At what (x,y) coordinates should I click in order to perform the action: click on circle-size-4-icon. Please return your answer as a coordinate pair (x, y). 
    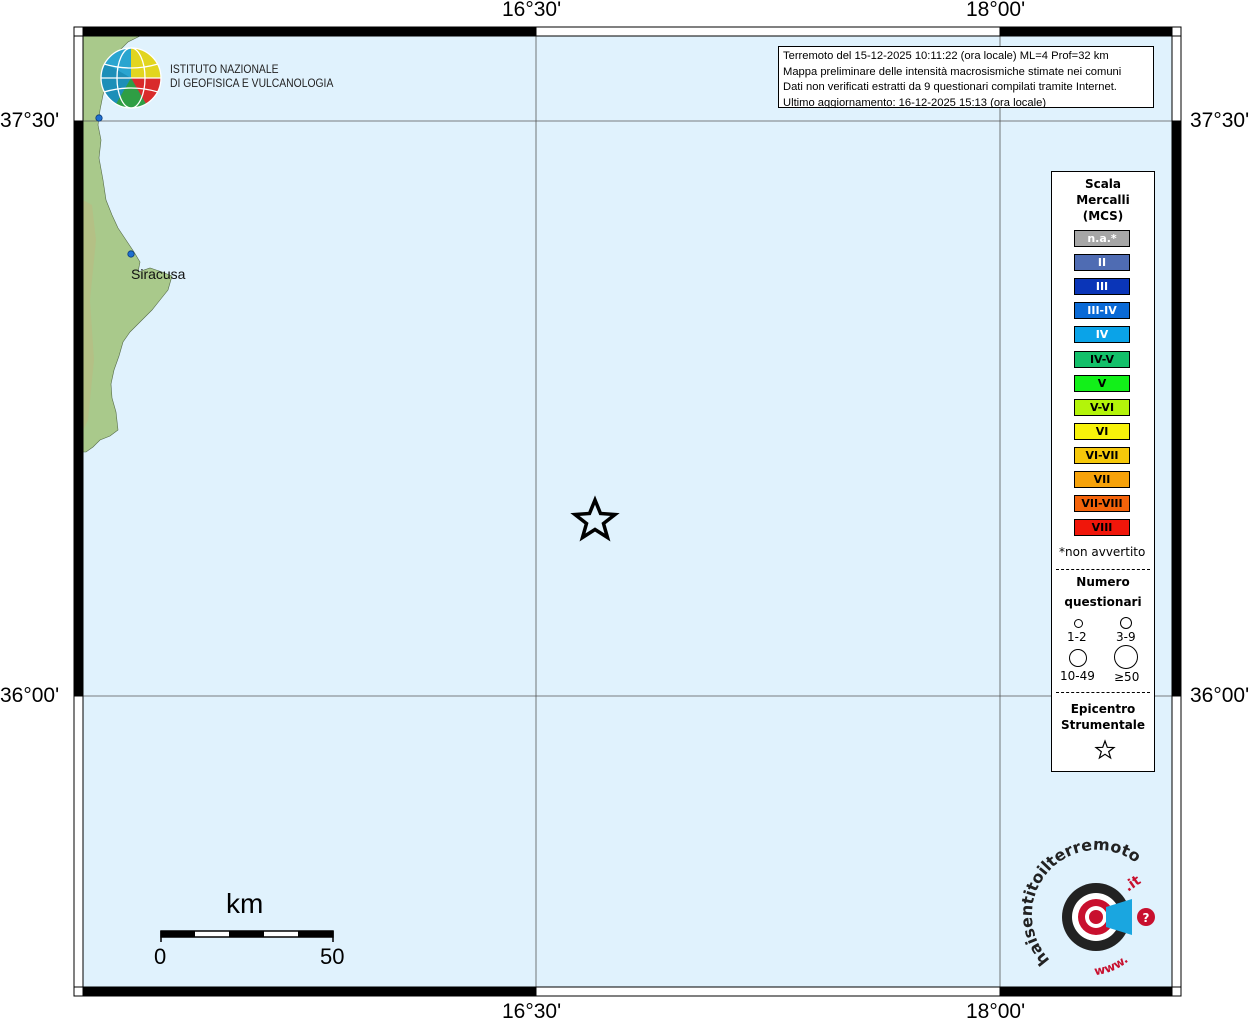
    Looking at the image, I should click on (1126, 657).